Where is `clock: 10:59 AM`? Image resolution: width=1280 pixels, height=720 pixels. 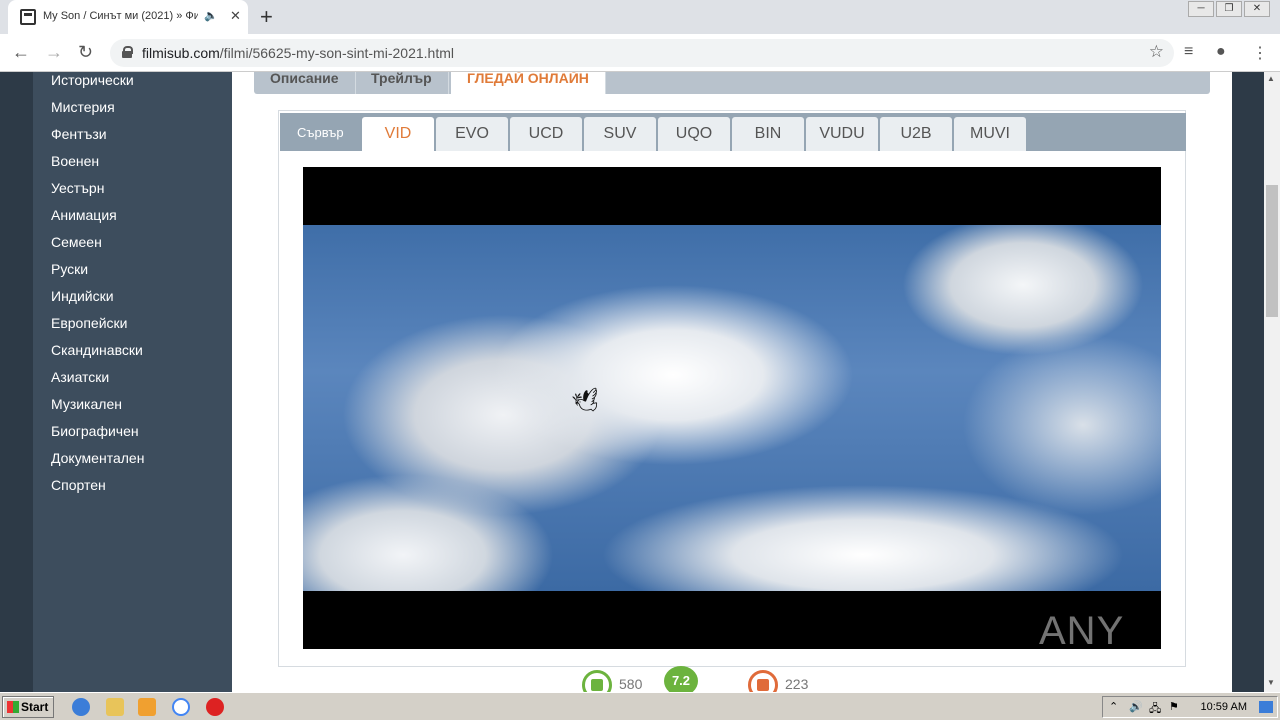
clock: 10:59 AM is located at coordinates (1223, 707).